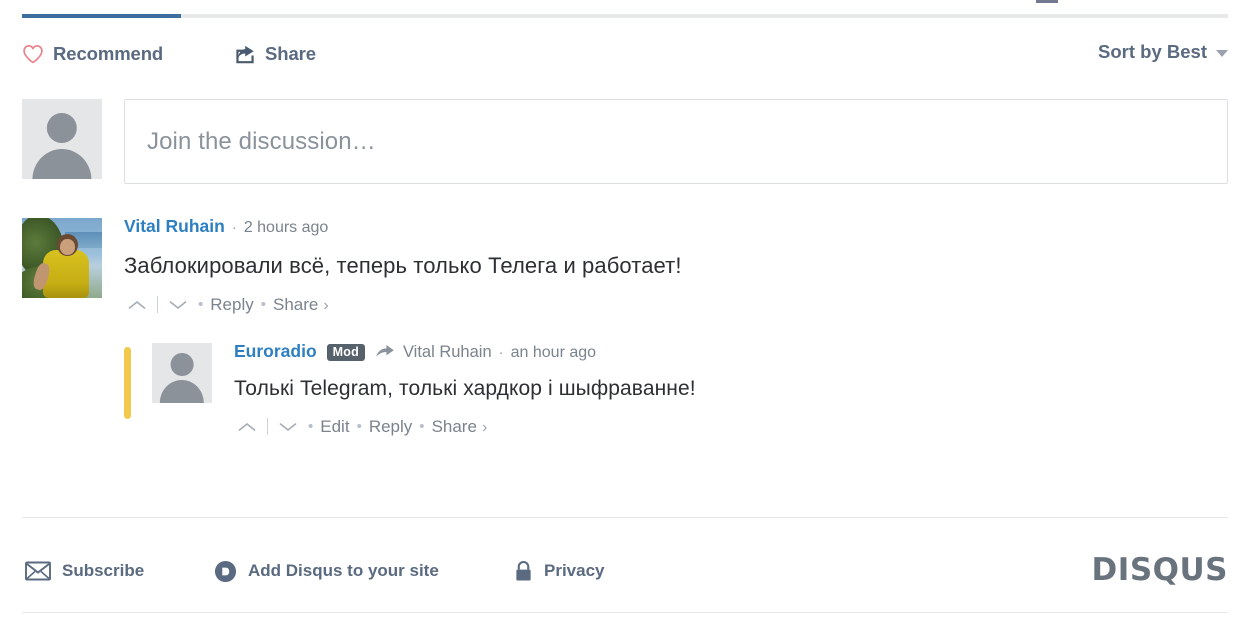 The height and width of the screenshot is (635, 1250). What do you see at coordinates (301, 305) in the screenshot?
I see `comment-share-button: Share` at bounding box center [301, 305].